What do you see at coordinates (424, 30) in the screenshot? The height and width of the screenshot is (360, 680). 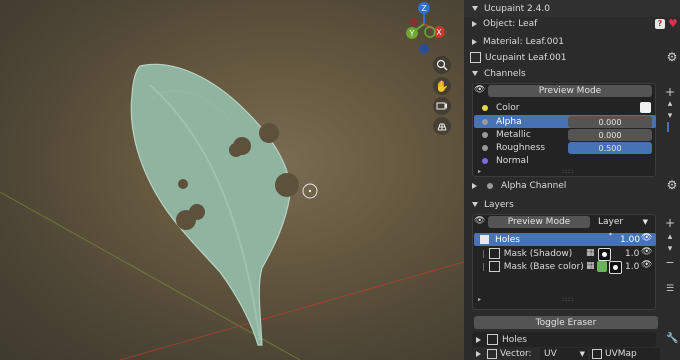 I see `navigation-gizmo: Z X Y` at bounding box center [424, 30].